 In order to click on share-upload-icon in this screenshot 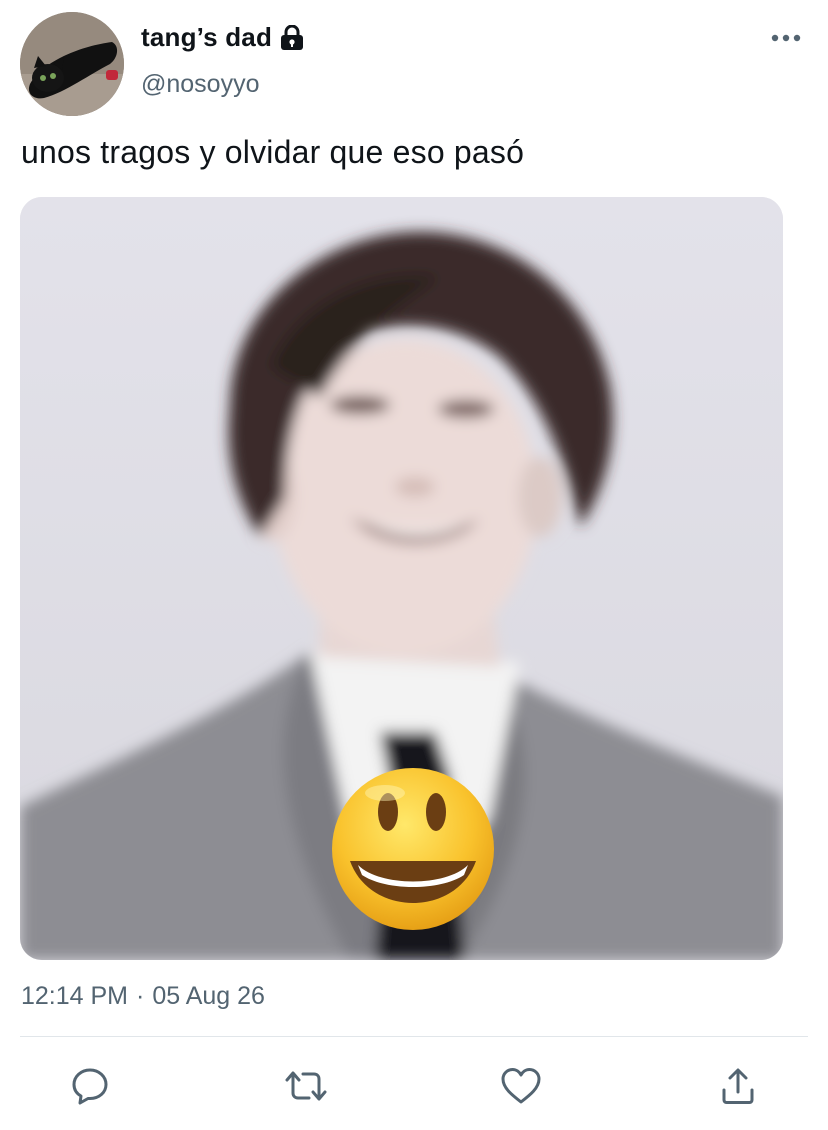, I will do `click(738, 1086)`.